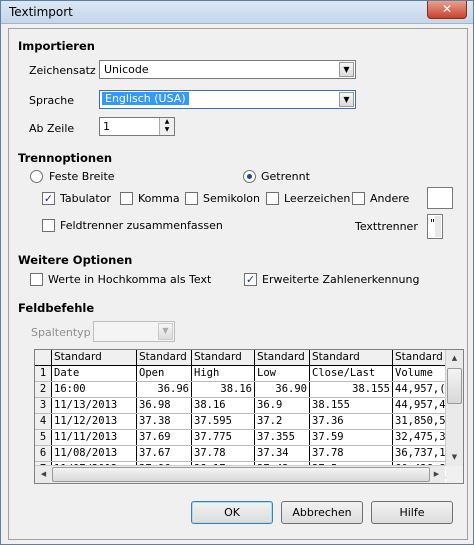 The image size is (474, 545). I want to click on language-label: Sprache, so click(52, 100).